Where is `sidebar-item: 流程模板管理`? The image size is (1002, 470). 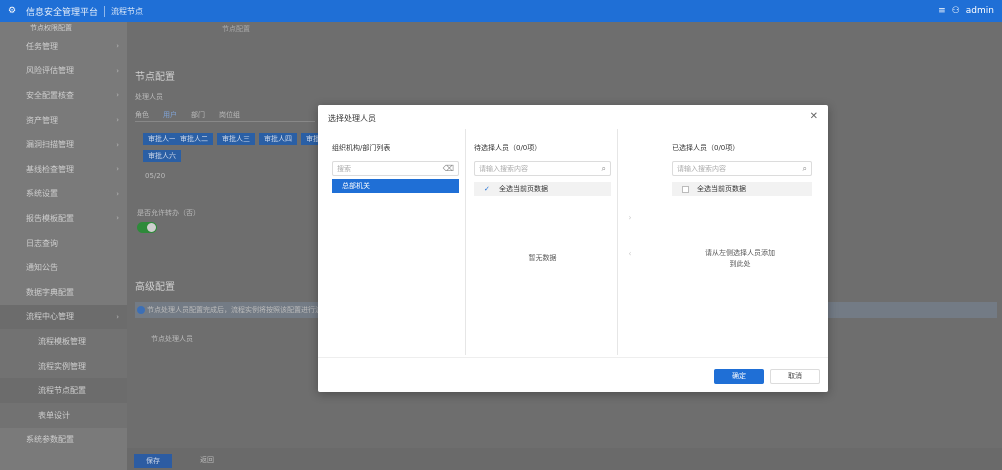
sidebar-item: 流程模板管理 is located at coordinates (63, 341).